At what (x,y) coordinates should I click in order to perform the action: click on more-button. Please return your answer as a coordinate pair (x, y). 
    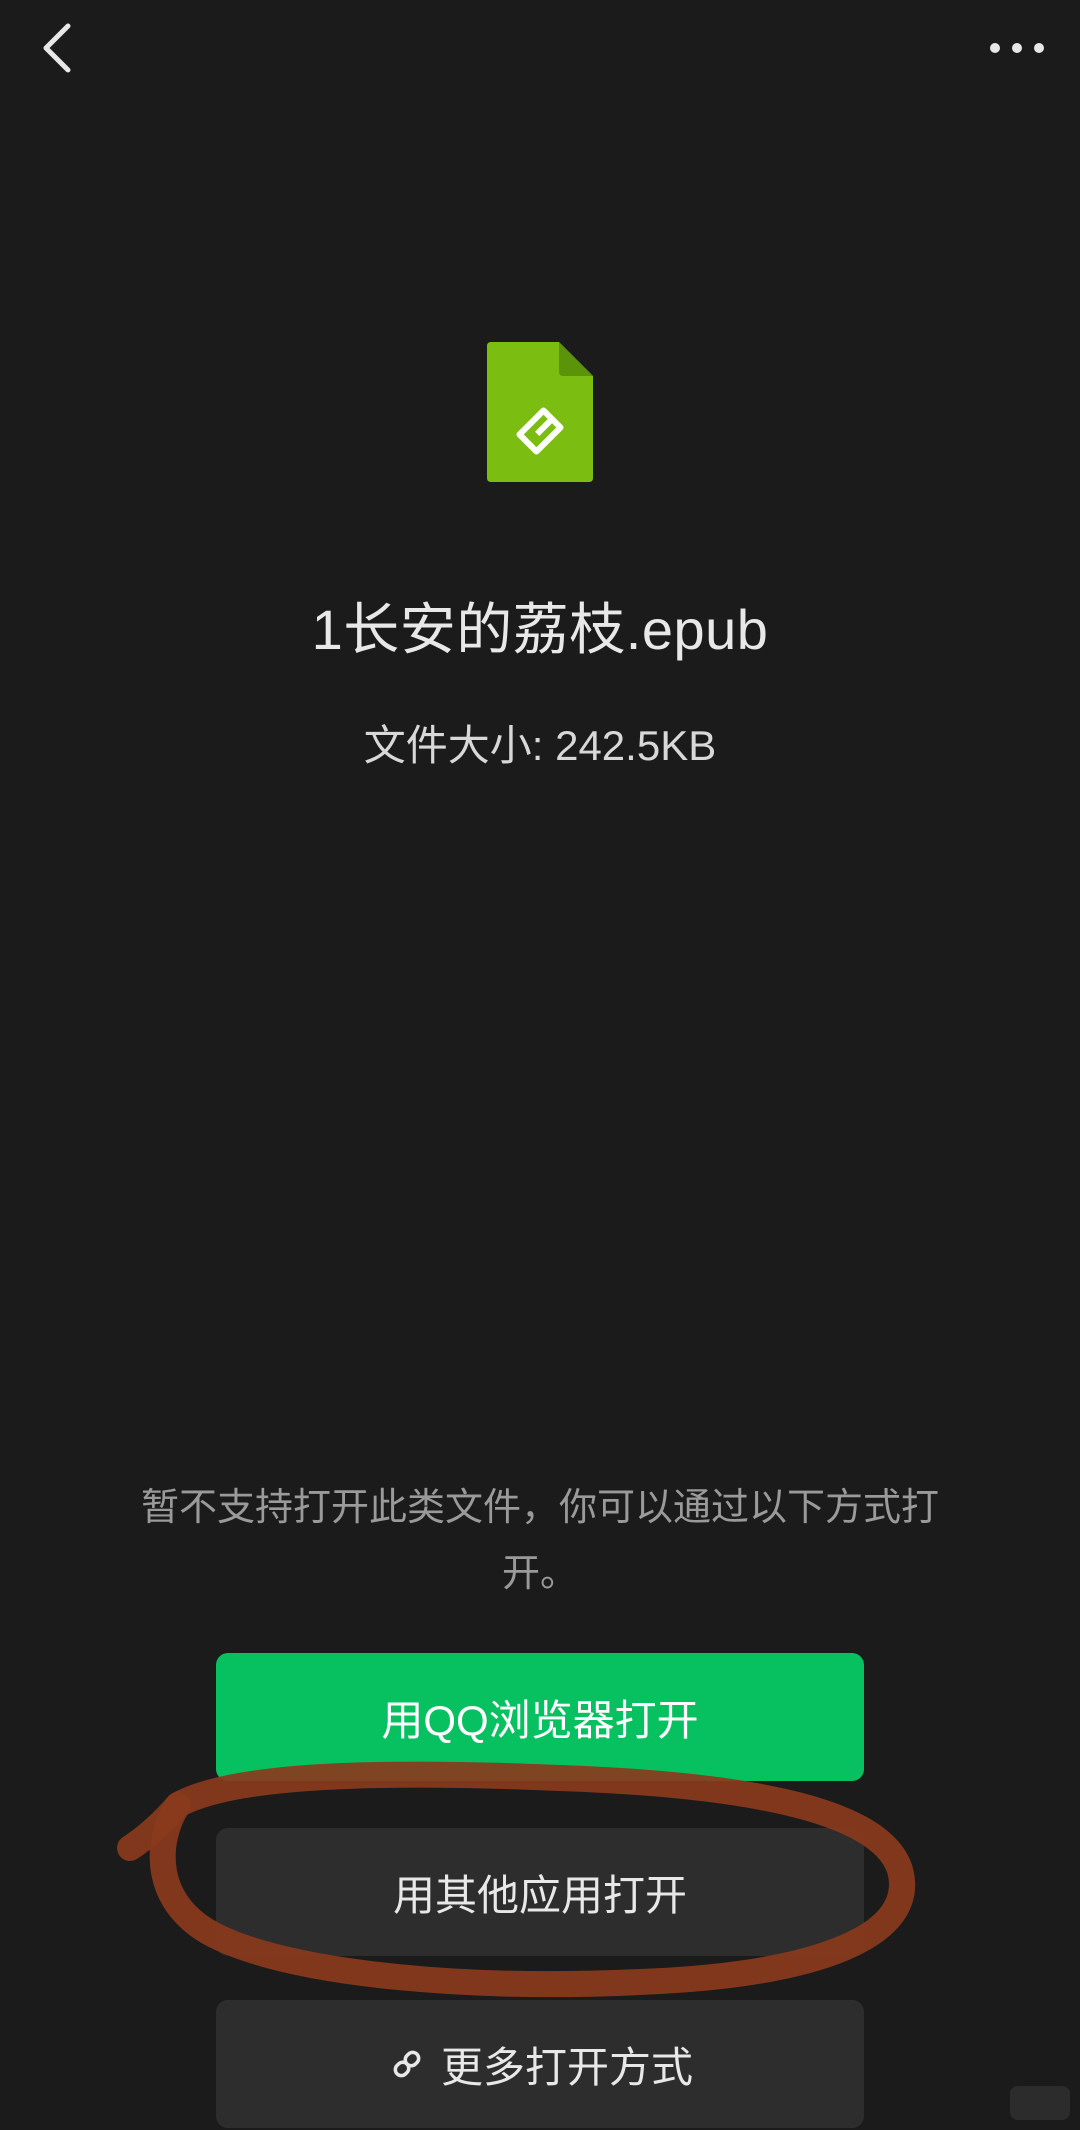
    Looking at the image, I should click on (1017, 48).